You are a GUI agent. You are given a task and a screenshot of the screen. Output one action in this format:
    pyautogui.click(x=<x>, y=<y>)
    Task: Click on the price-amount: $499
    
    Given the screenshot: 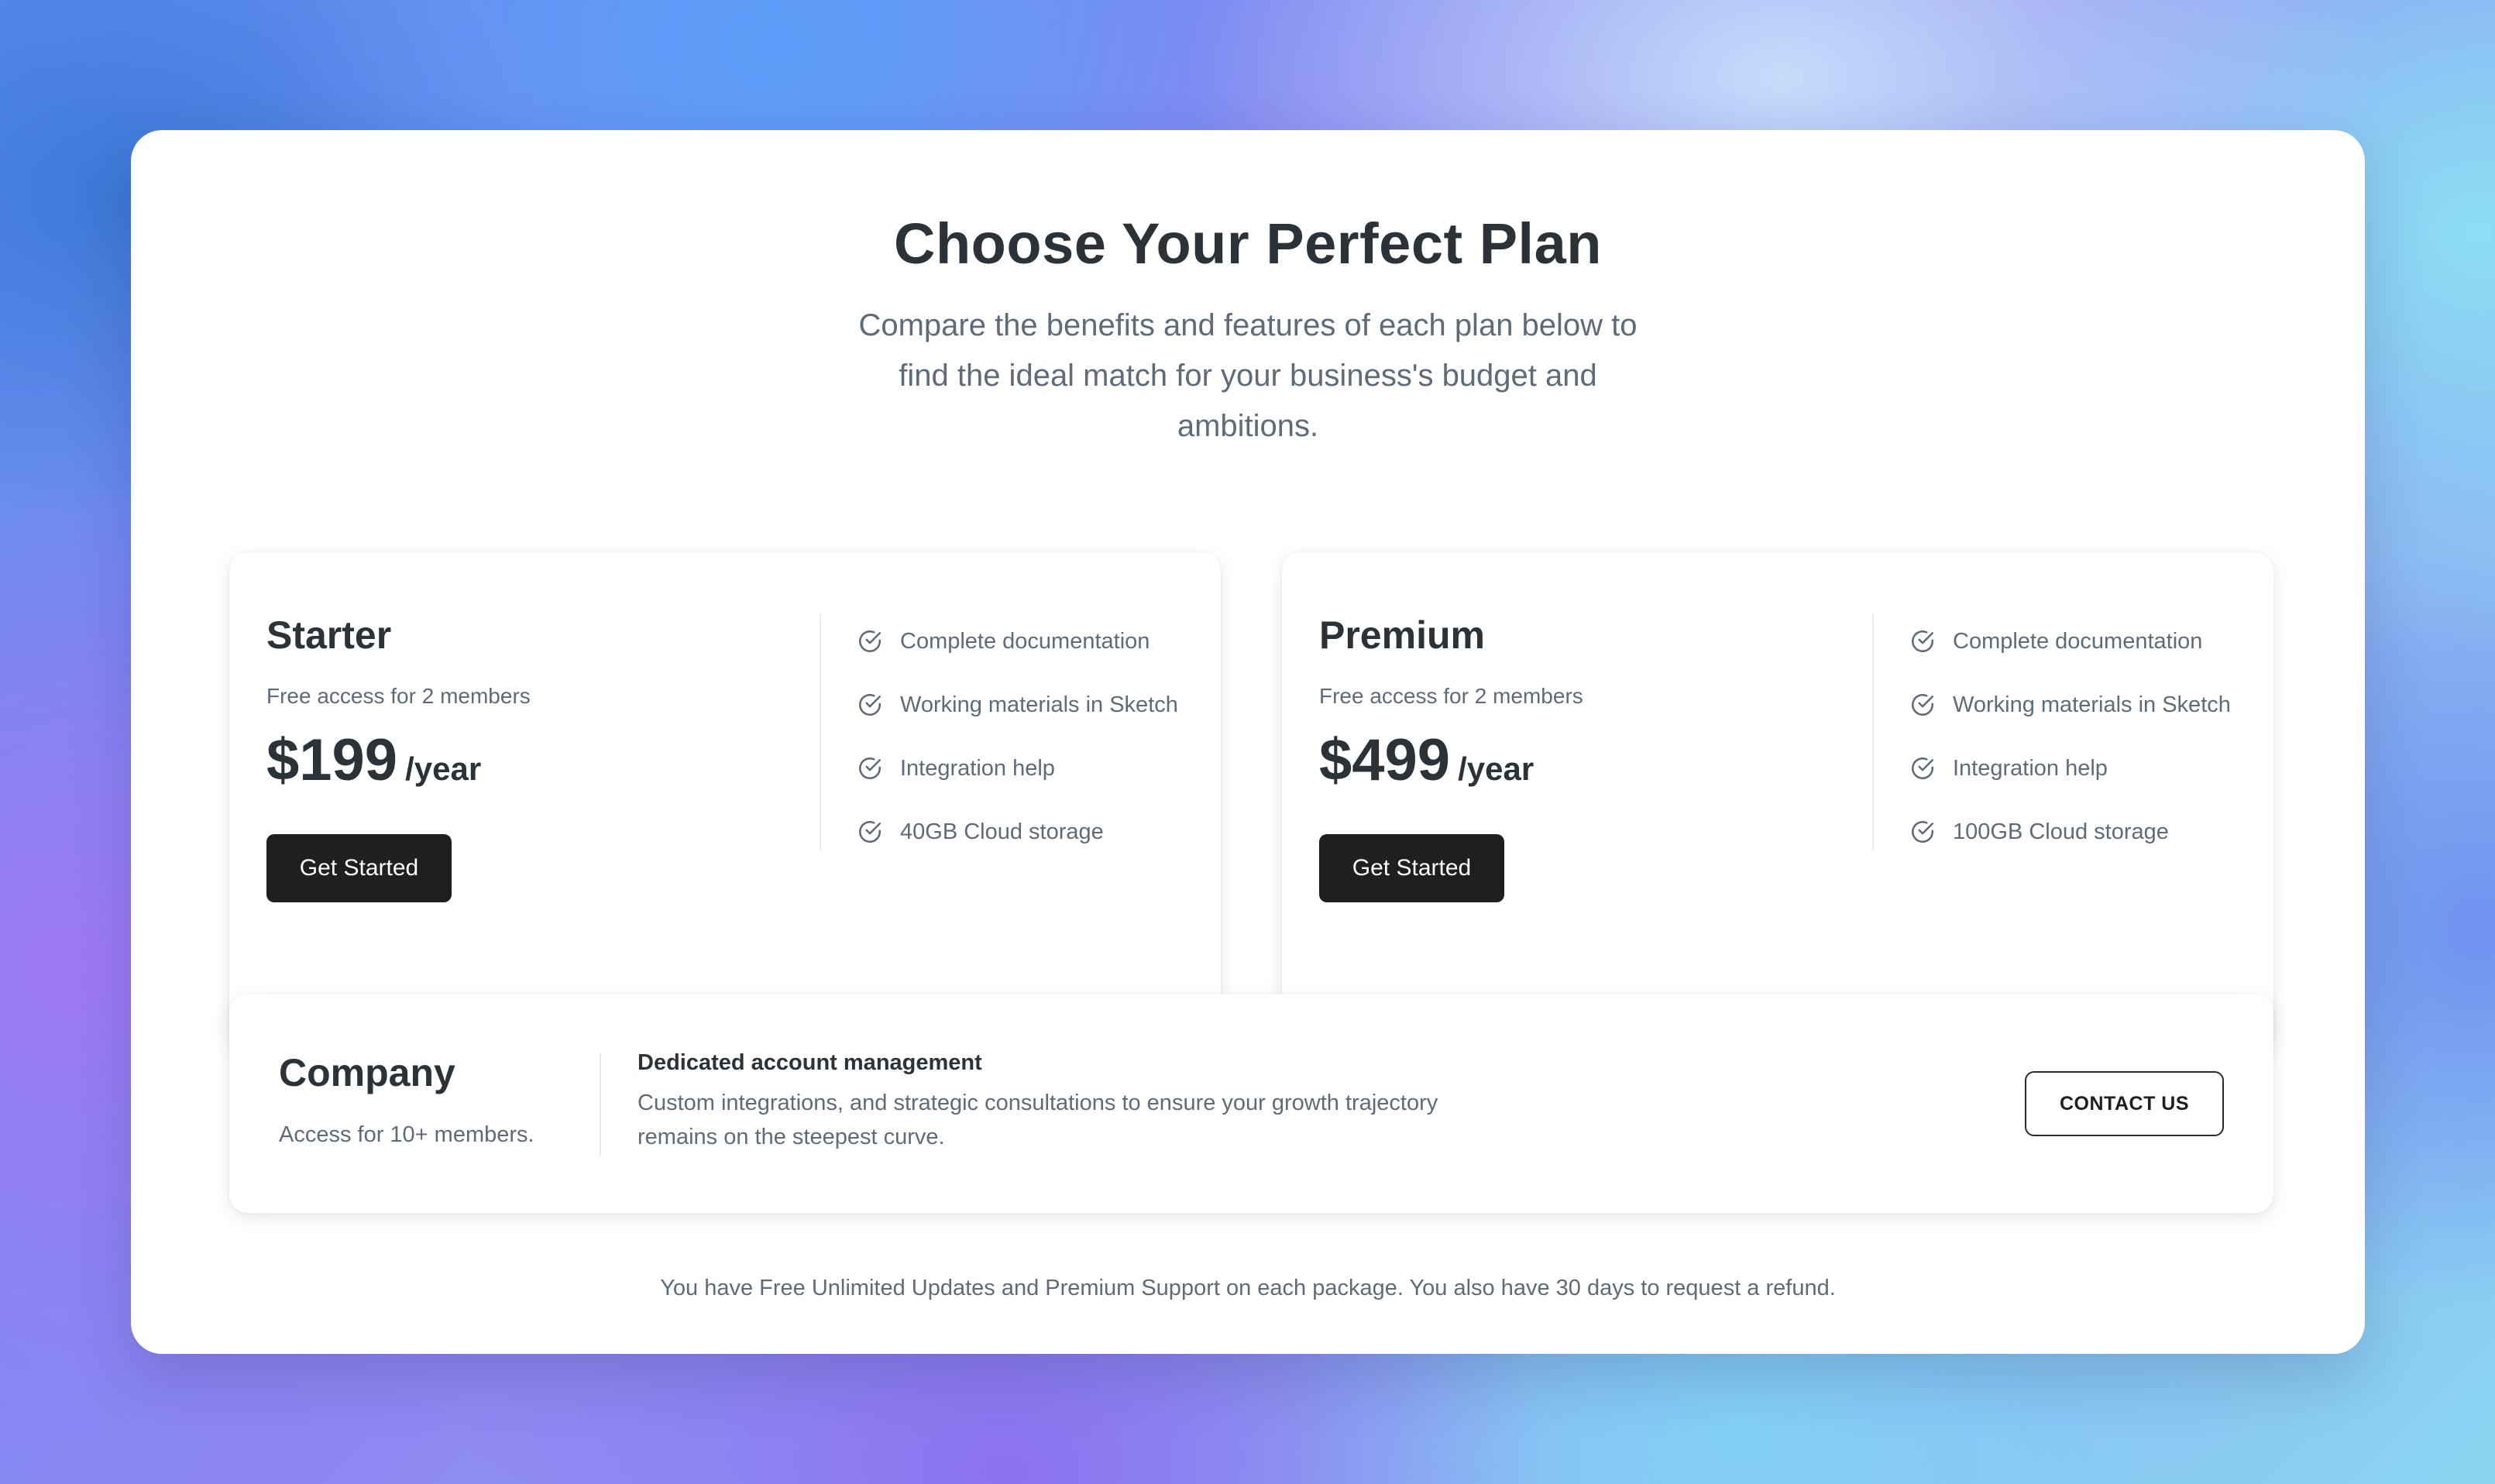 What is the action you would take?
    pyautogui.click(x=1385, y=760)
    